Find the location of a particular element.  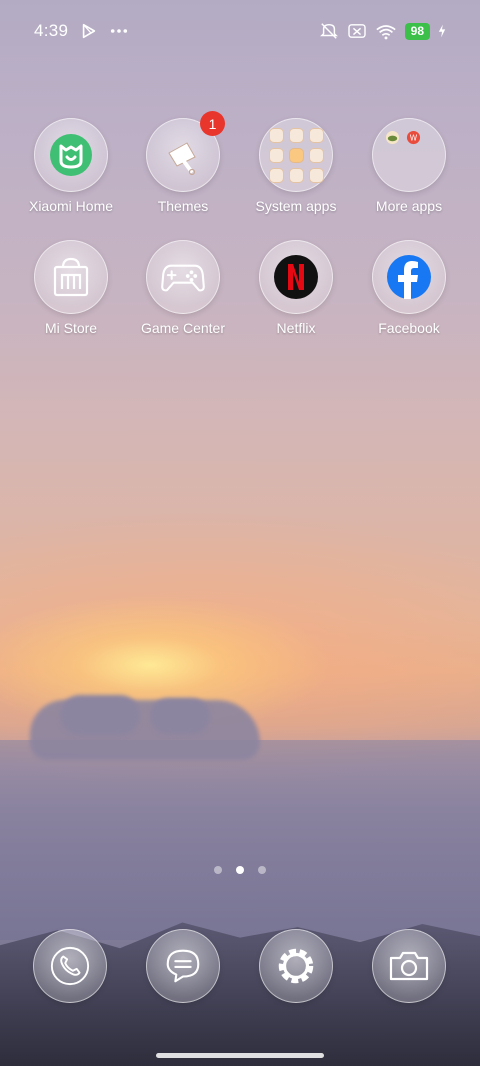

messages-icon is located at coordinates (183, 966).